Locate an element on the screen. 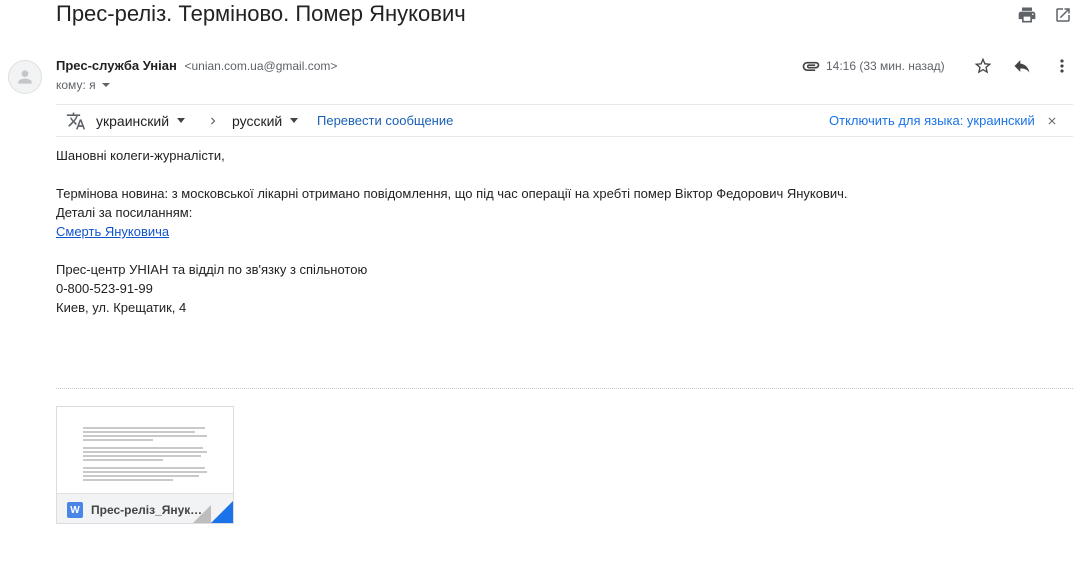  source-language-select: украинский is located at coordinates (141, 120).